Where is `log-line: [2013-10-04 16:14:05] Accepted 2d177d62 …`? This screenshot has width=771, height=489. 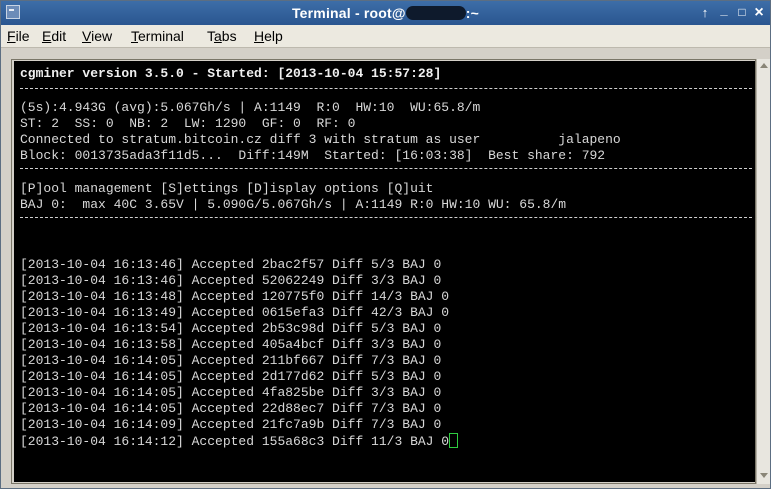
log-line: [2013-10-04 16:14:05] Accepted 2d177d62 … is located at coordinates (231, 376).